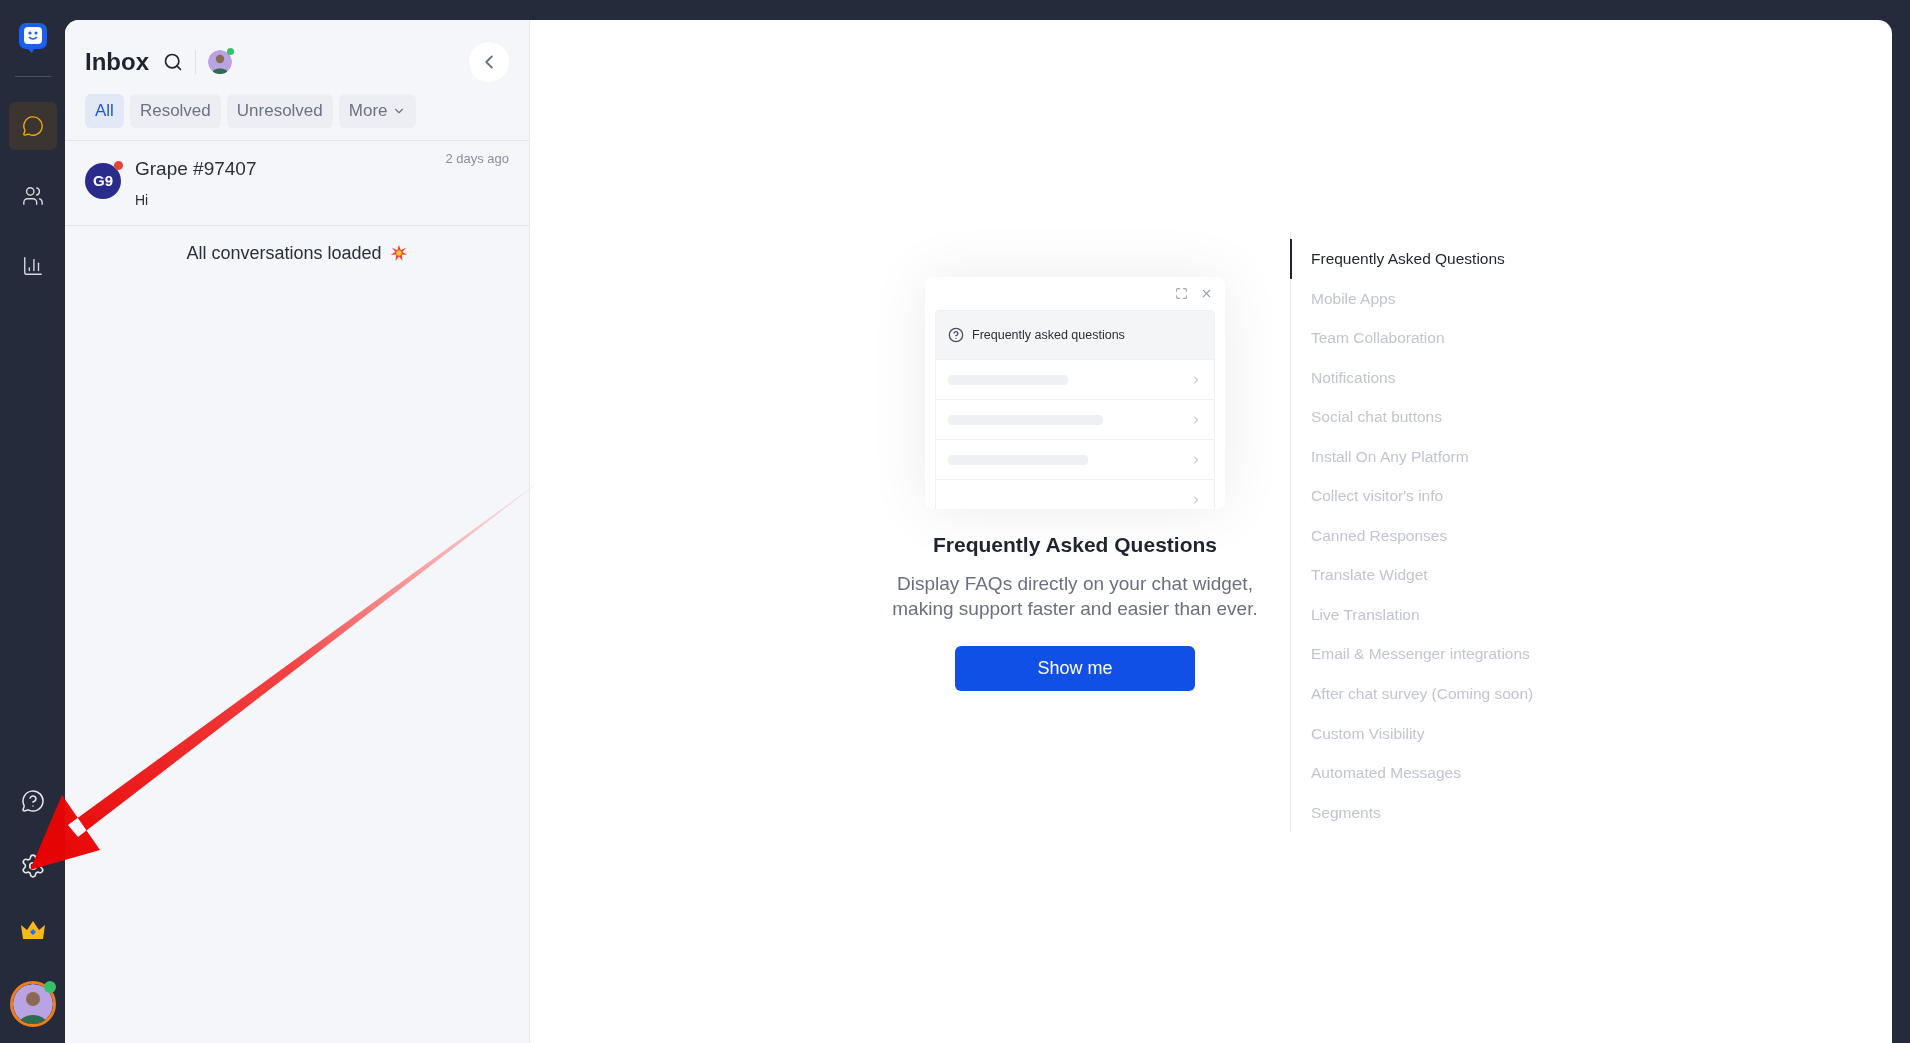 The width and height of the screenshot is (1910, 1043). I want to click on inbox-title: Inbox, so click(117, 62).